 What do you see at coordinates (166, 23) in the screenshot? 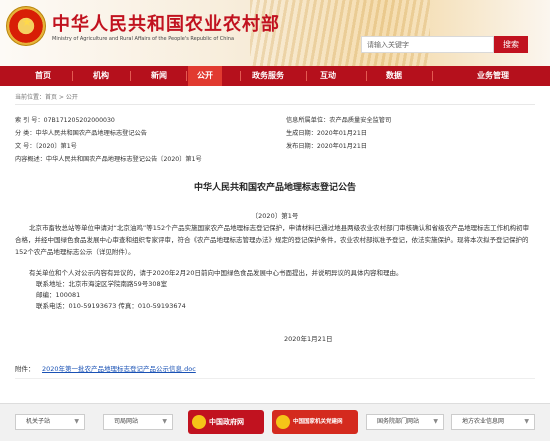
I see `site-title: 中华人民共和国农业农村部` at bounding box center [166, 23].